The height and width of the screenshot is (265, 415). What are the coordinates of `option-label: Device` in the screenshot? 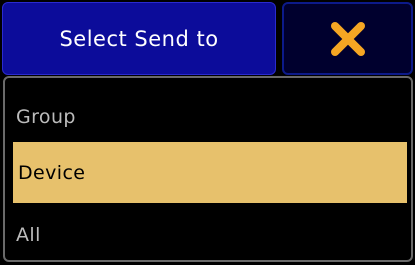 It's located at (52, 172).